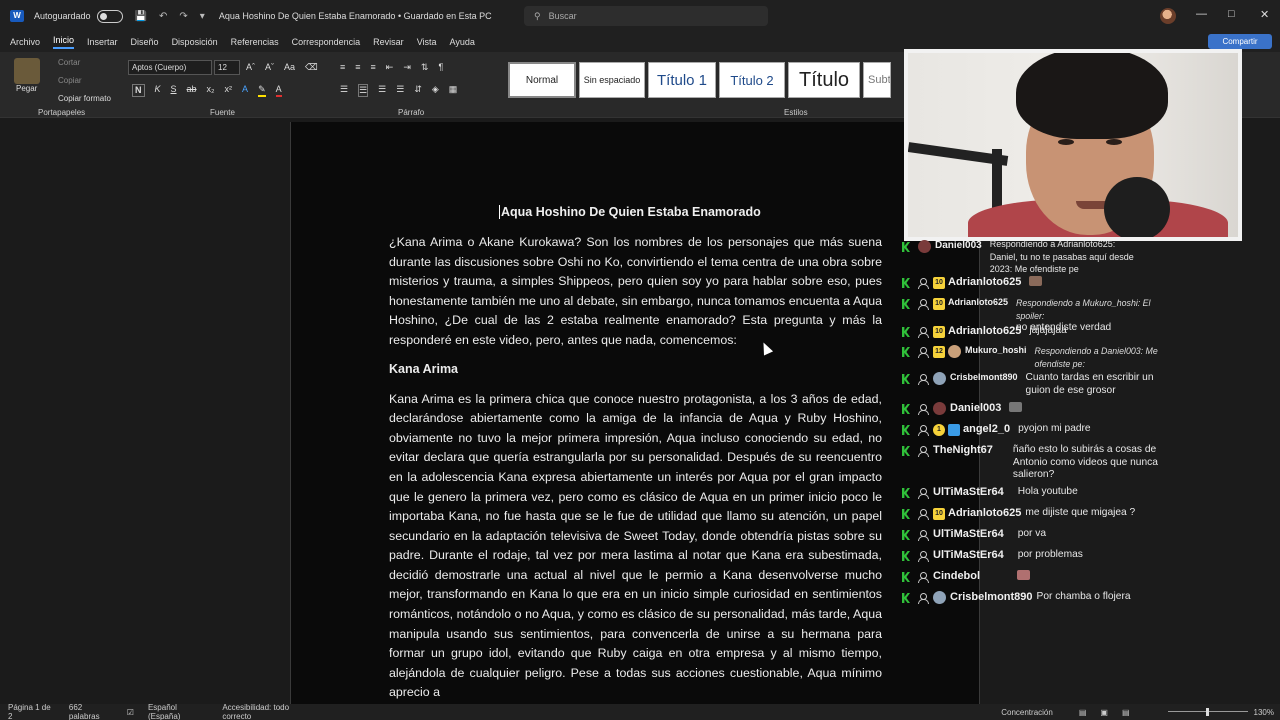 The width and height of the screenshot is (1280, 720). What do you see at coordinates (939, 430) in the screenshot?
I see `member-badge: 1` at bounding box center [939, 430].